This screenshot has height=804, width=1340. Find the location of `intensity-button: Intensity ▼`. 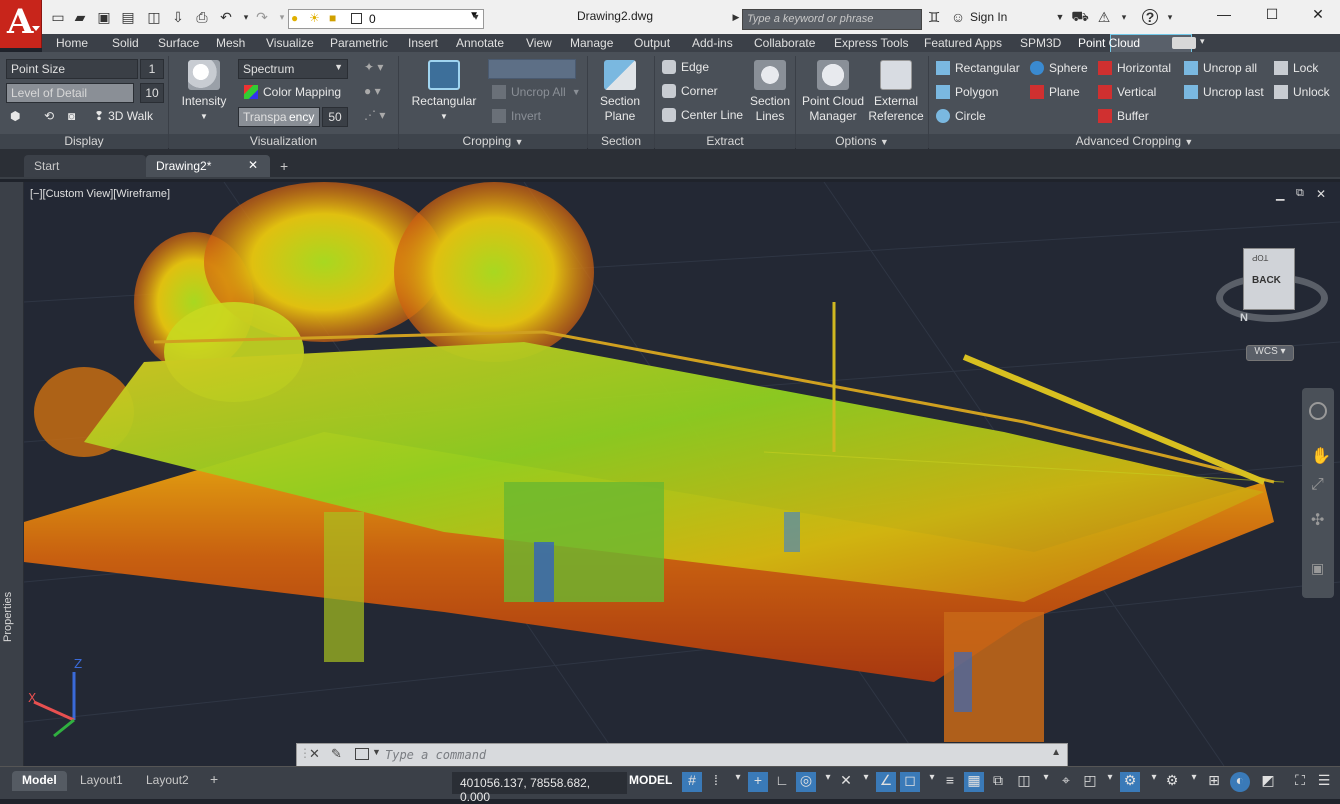

intensity-button: Intensity ▼ is located at coordinates (204, 92).